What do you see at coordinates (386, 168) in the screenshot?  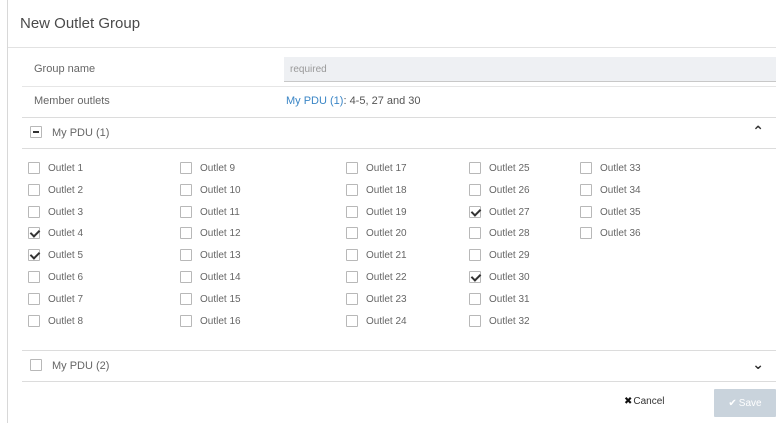 I see `outlet-label: Outlet 17` at bounding box center [386, 168].